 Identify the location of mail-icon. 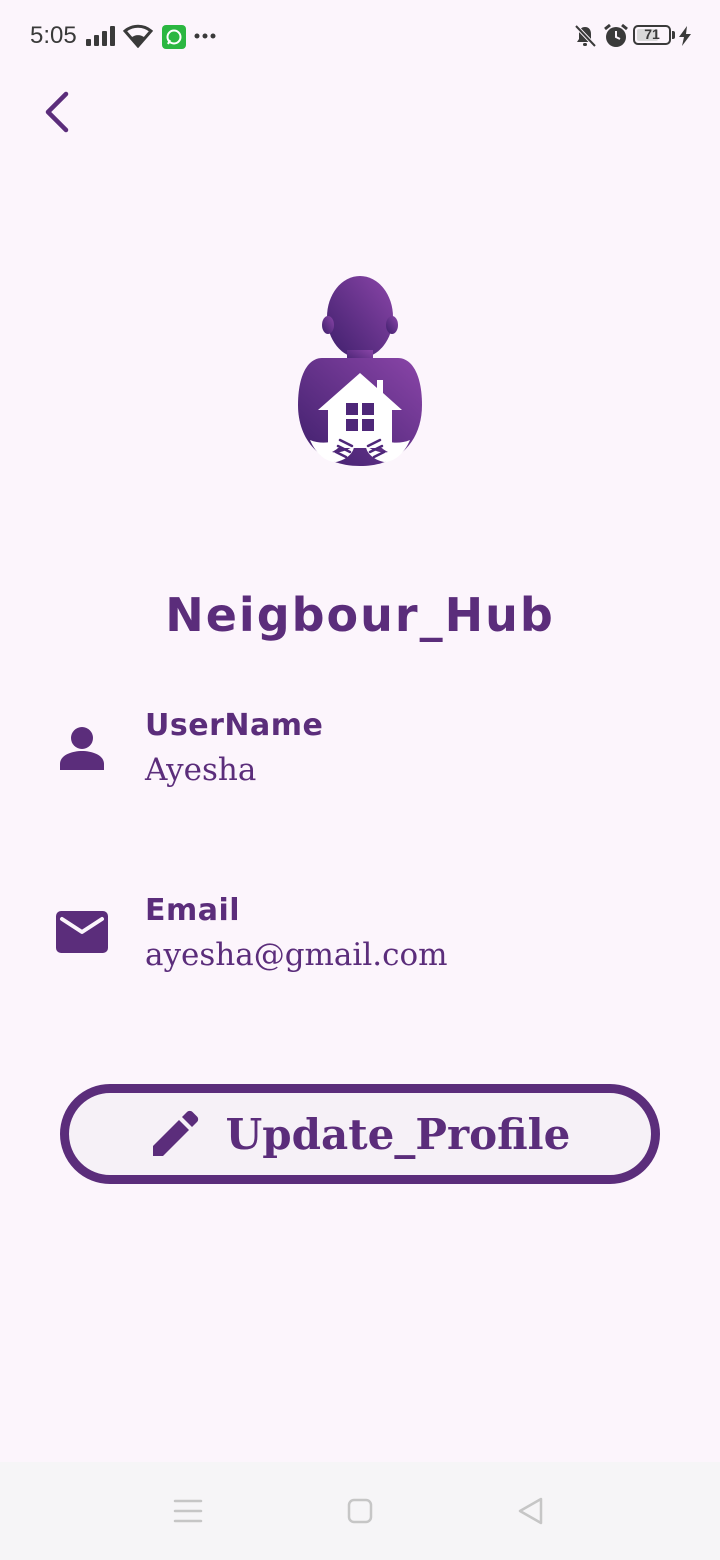
(82, 932).